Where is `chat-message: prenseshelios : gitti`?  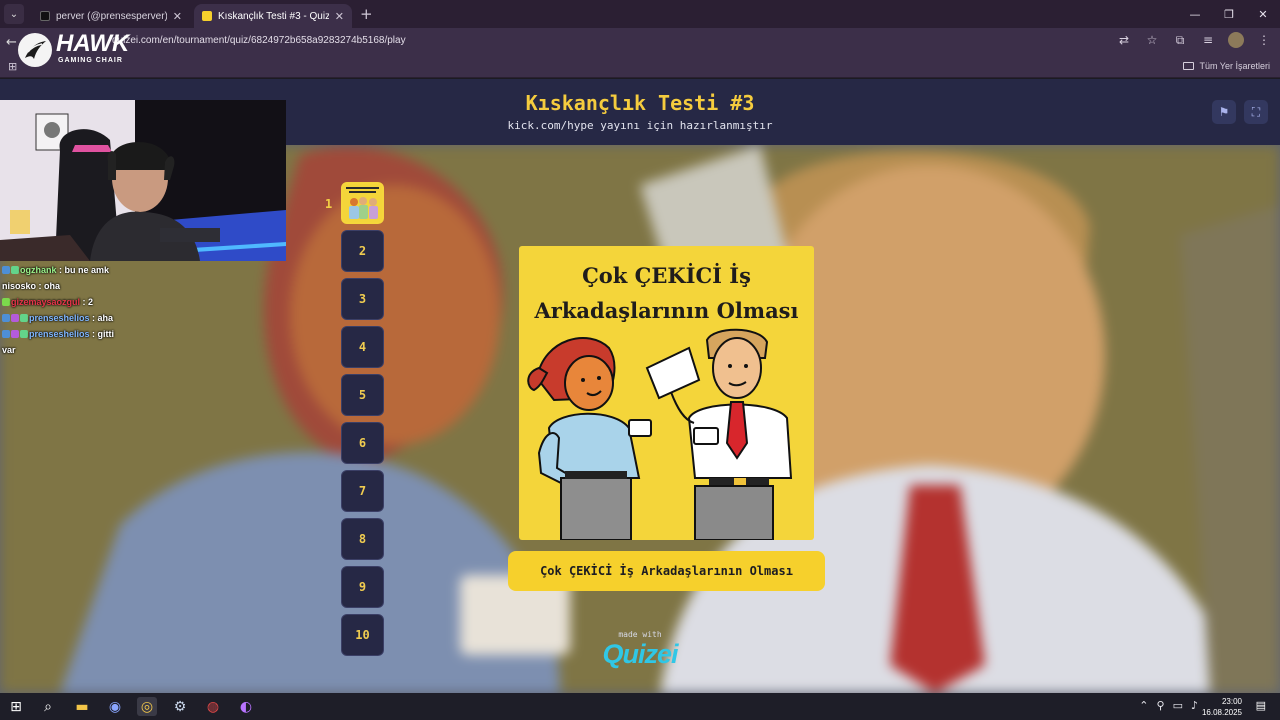
chat-message: prenseshelios : gitti is located at coordinates (102, 334).